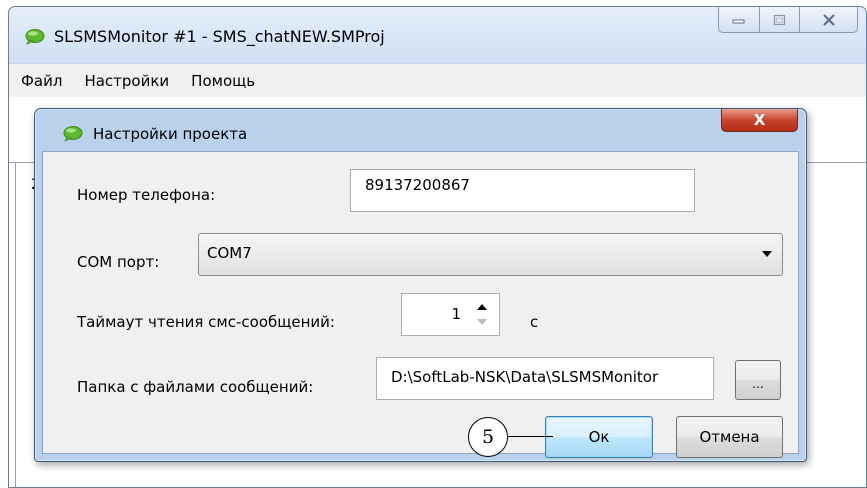 Image resolution: width=867 pixels, height=488 pixels. I want to click on spin-up-icon, so click(482, 307).